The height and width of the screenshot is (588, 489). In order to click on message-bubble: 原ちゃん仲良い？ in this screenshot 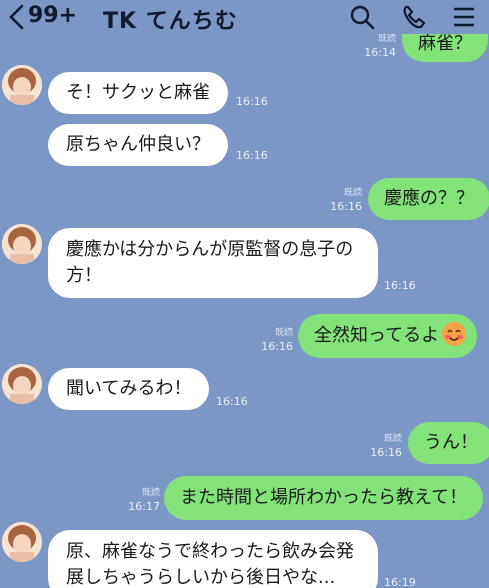, I will do `click(138, 145)`.